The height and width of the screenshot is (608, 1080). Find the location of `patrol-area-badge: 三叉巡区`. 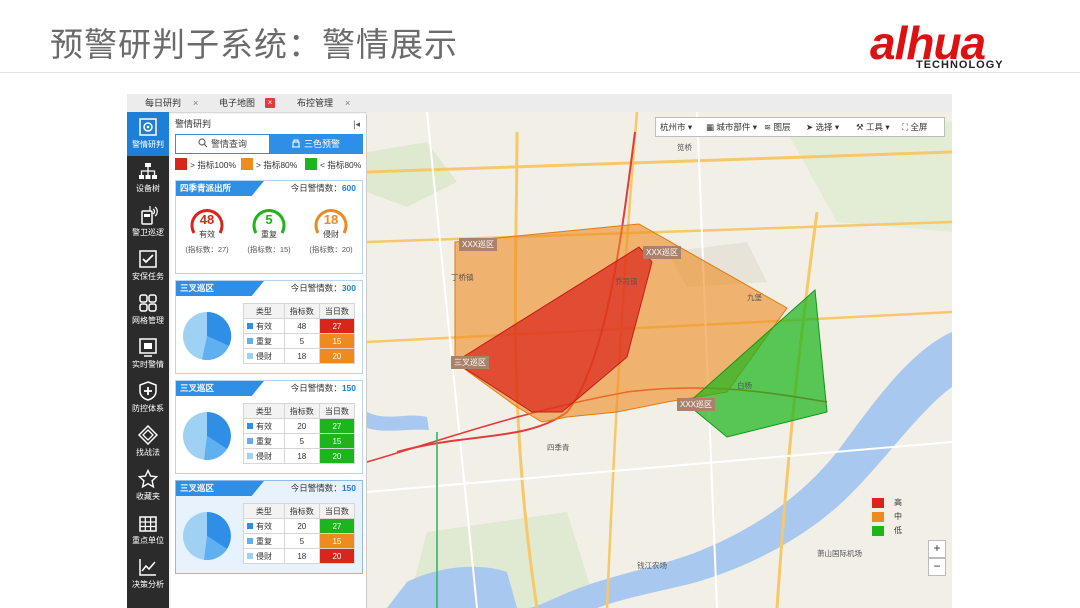

patrol-area-badge: 三叉巡区 is located at coordinates (470, 362).